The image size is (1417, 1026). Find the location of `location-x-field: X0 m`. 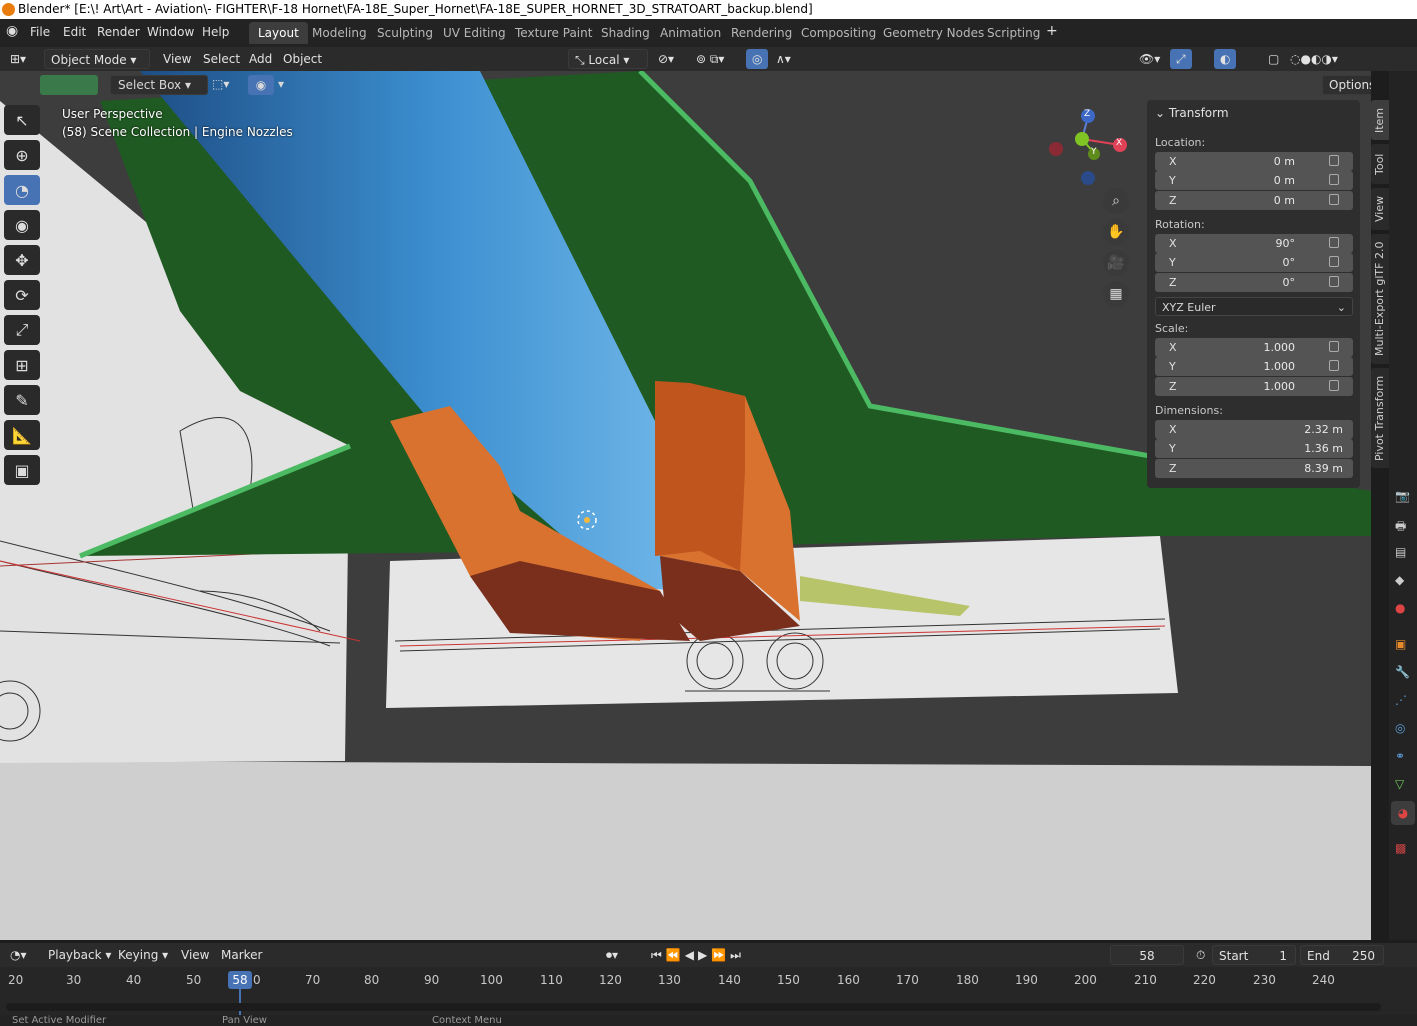

location-x-field: X0 m is located at coordinates (1254, 161).